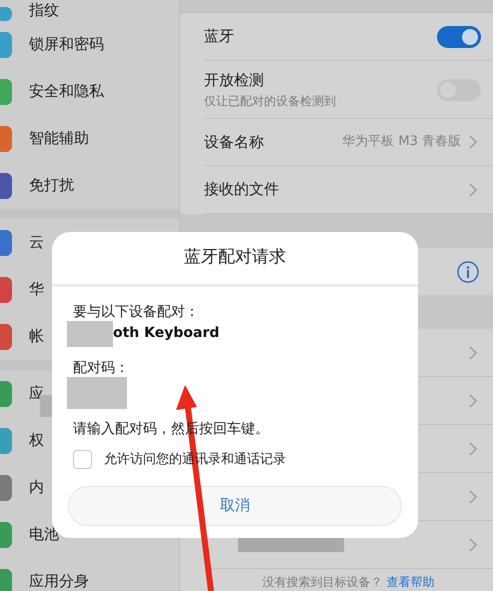 The width and height of the screenshot is (493, 591). What do you see at coordinates (322, 582) in the screenshot?
I see `help-text: 没有搜索到目标设备？` at bounding box center [322, 582].